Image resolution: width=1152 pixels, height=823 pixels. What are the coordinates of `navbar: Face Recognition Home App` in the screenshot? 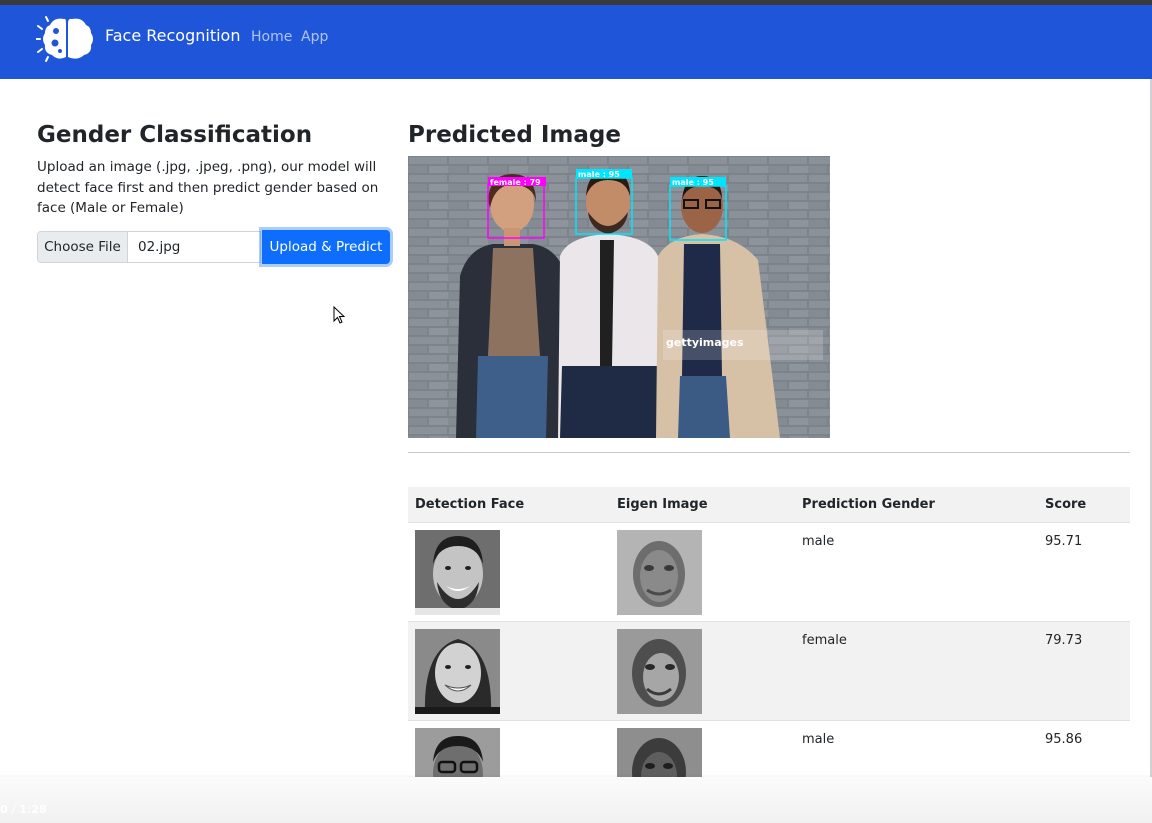 It's located at (576, 42).